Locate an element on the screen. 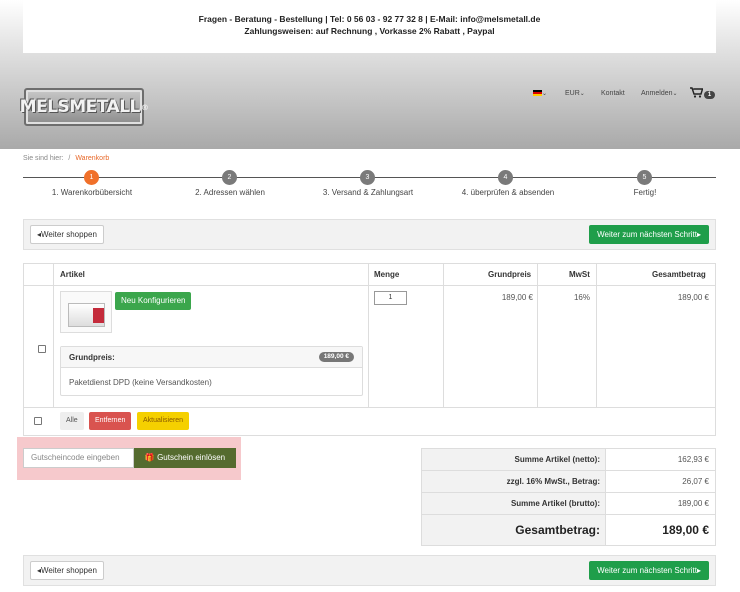 The image size is (740, 592). base-price-label: Grundpreis: is located at coordinates (92, 357).